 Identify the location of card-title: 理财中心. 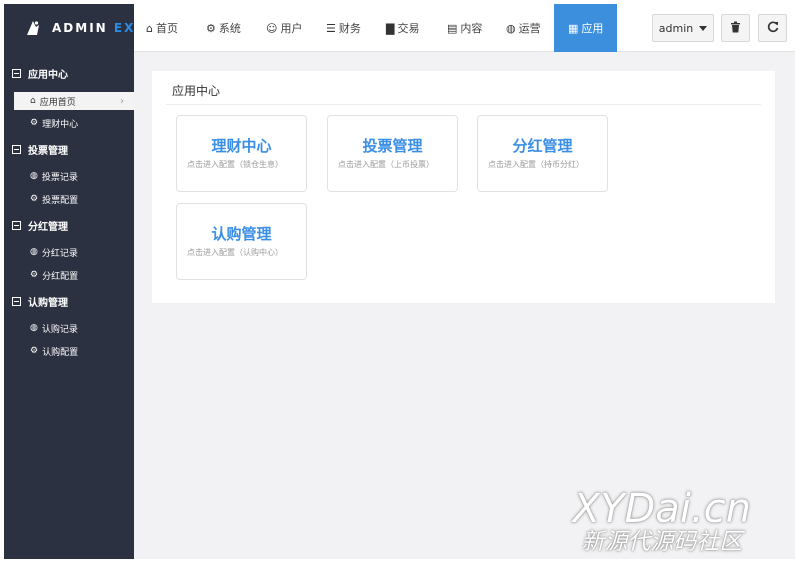
(241, 146).